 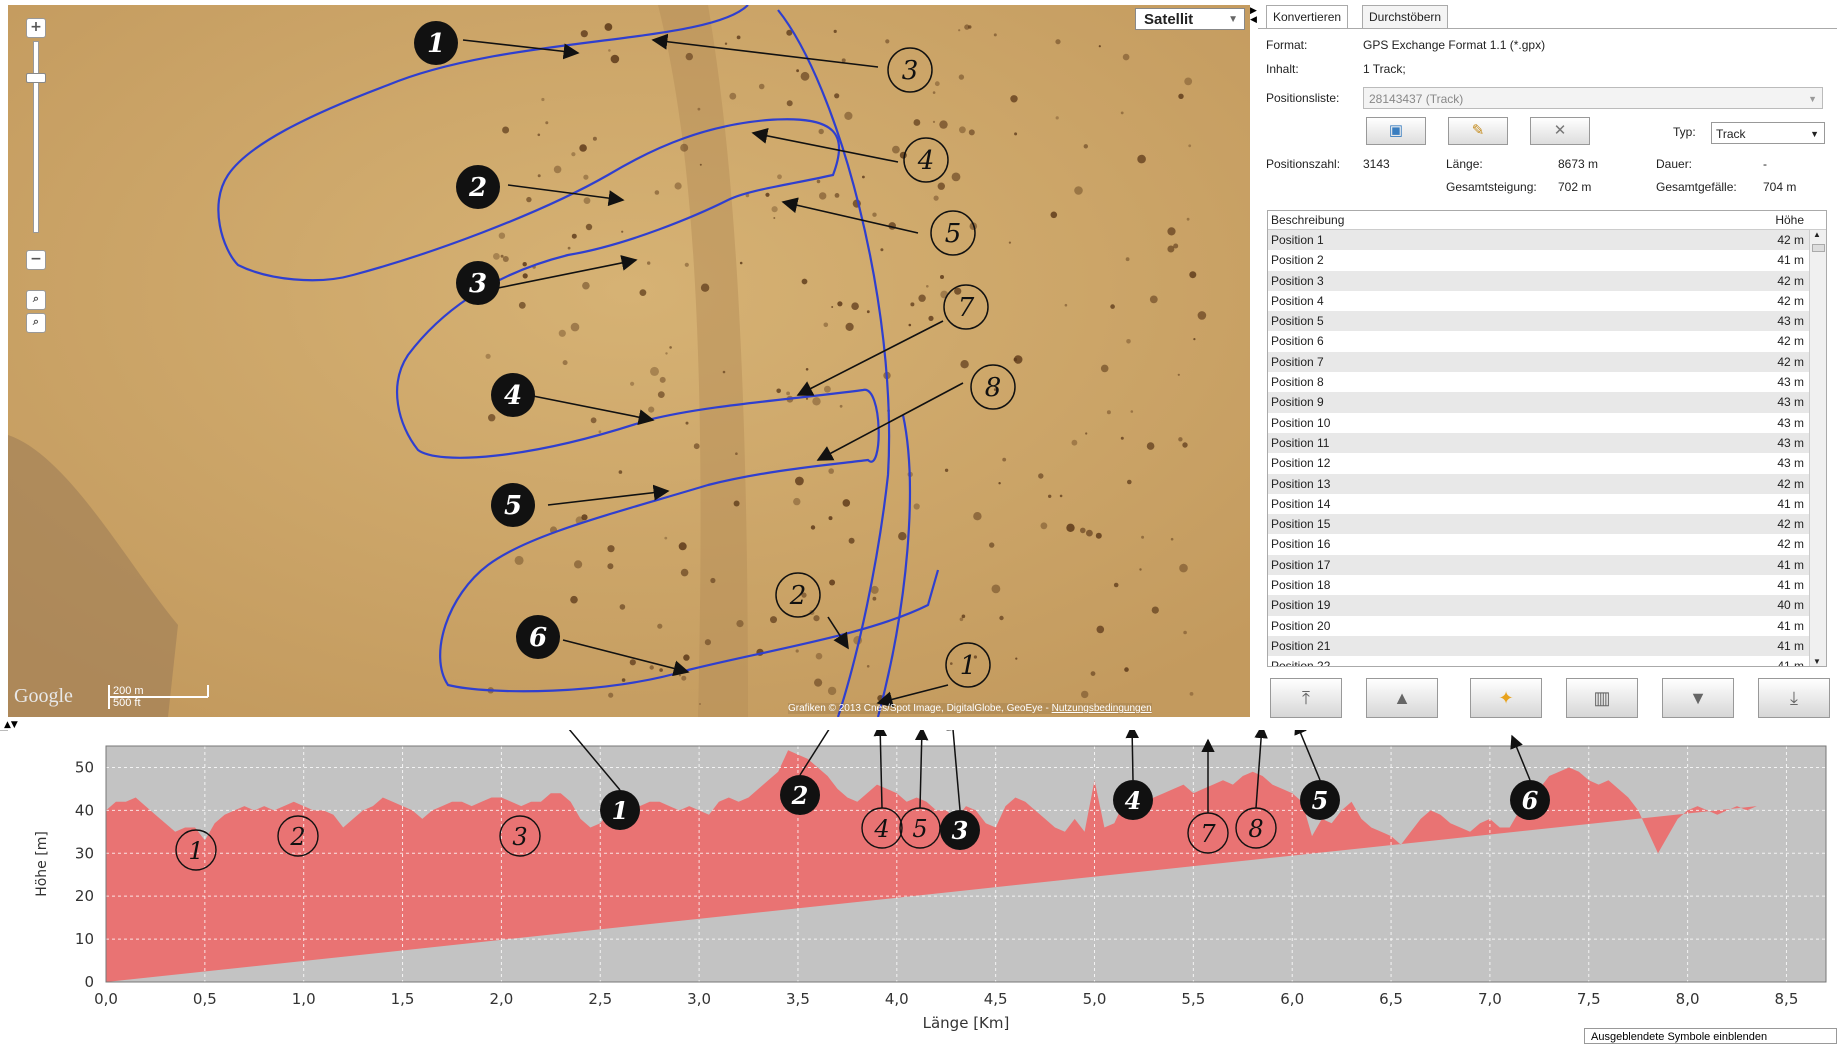 I want to click on zoom-area-icon: ⌕, so click(x=36, y=300).